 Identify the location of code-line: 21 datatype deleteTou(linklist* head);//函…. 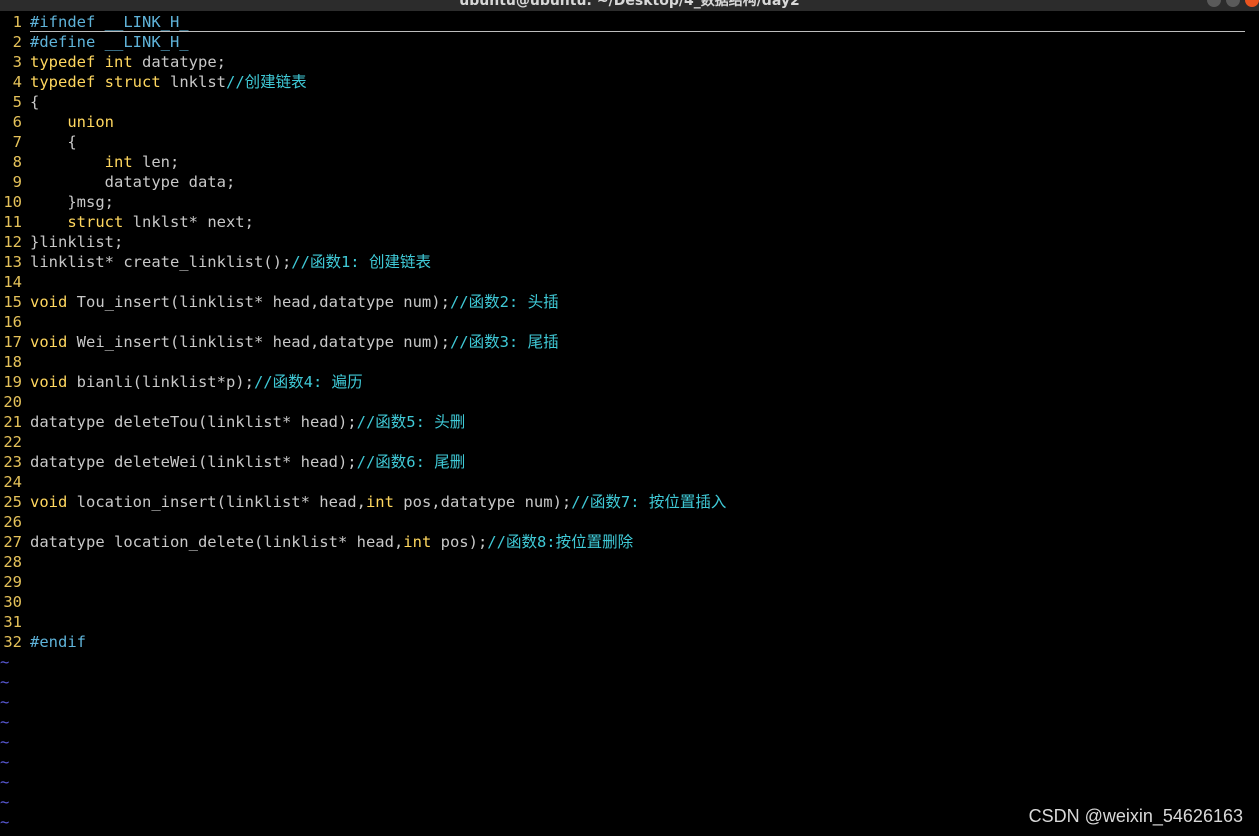
(629, 422).